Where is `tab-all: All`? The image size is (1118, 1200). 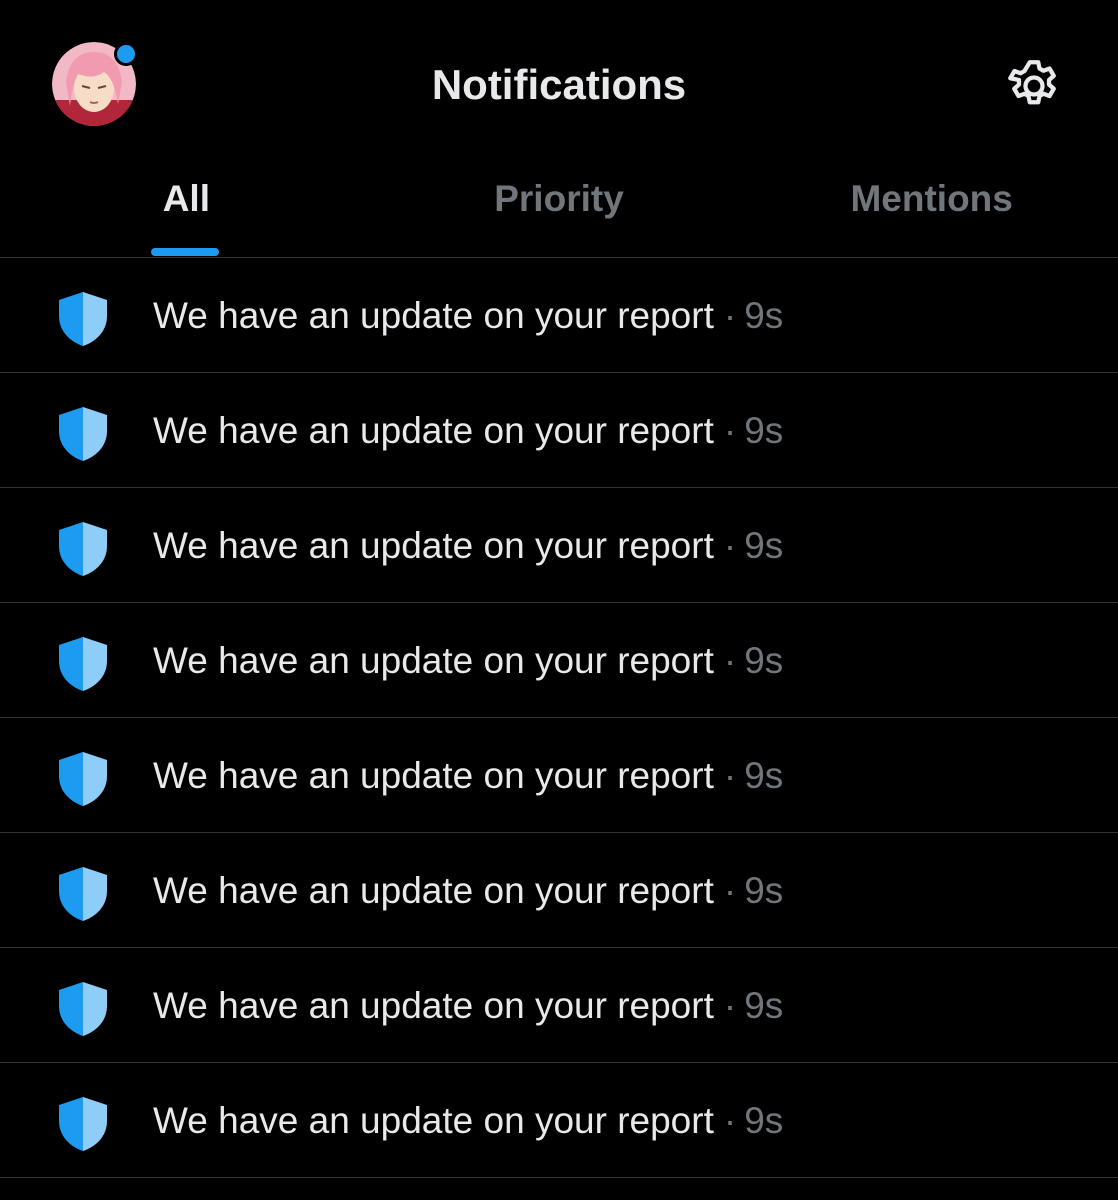 tab-all: All is located at coordinates (186, 214).